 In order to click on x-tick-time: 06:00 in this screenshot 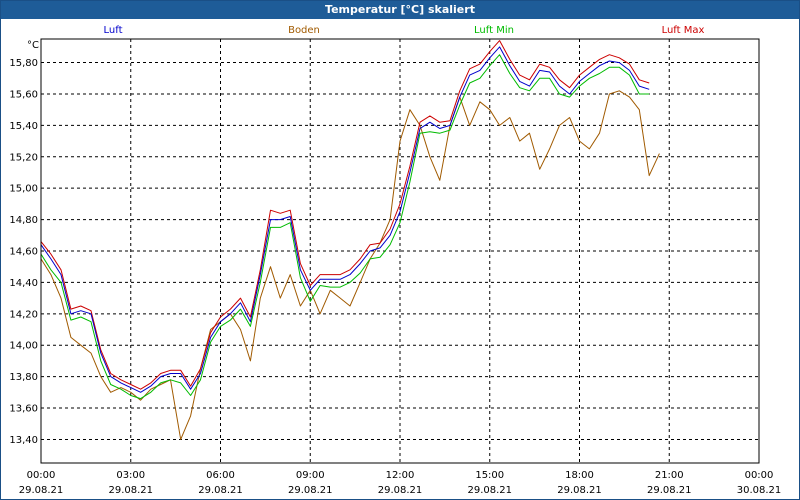, I will do `click(220, 475)`.